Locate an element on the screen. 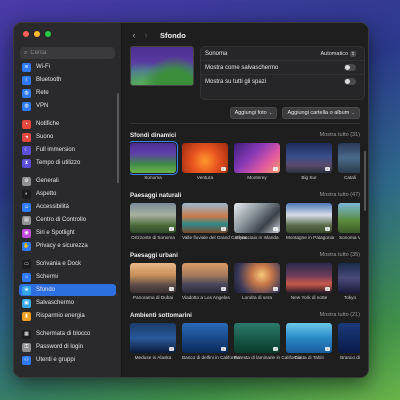 The height and width of the screenshot is (400, 400). privacy-icon: ✋ is located at coordinates (26, 246).